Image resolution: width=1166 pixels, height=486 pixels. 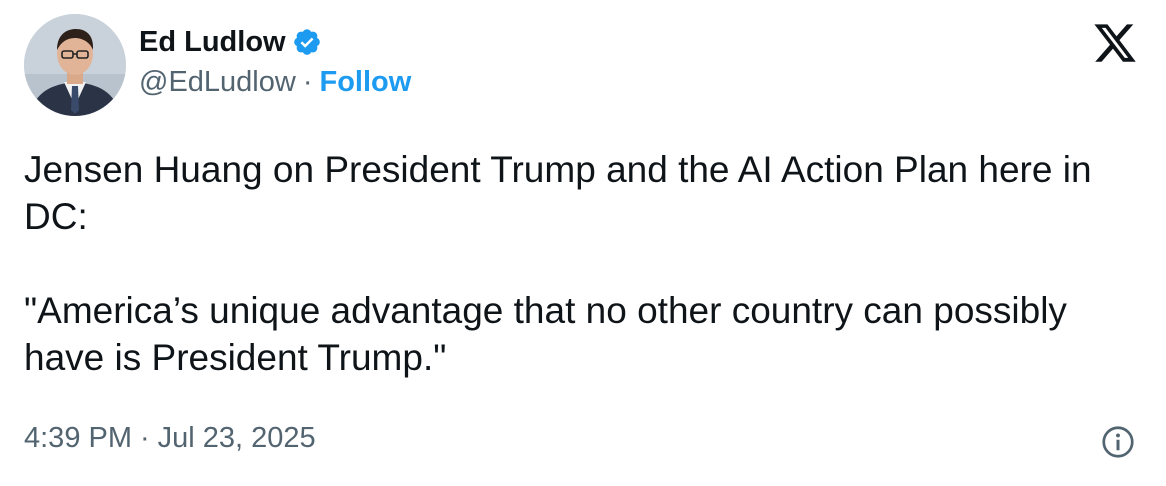 I want to click on avatar-image, so click(x=75, y=65).